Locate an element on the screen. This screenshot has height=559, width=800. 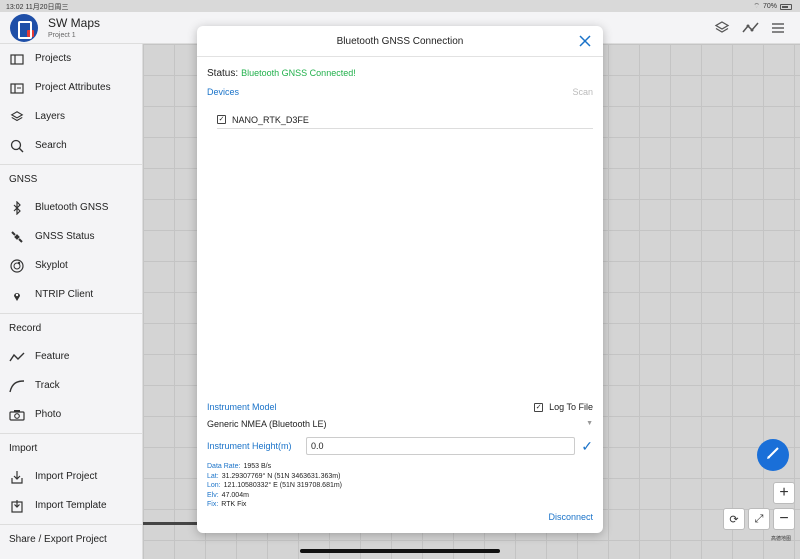
sidebar-section-record: Record is located at coordinates (71, 327).